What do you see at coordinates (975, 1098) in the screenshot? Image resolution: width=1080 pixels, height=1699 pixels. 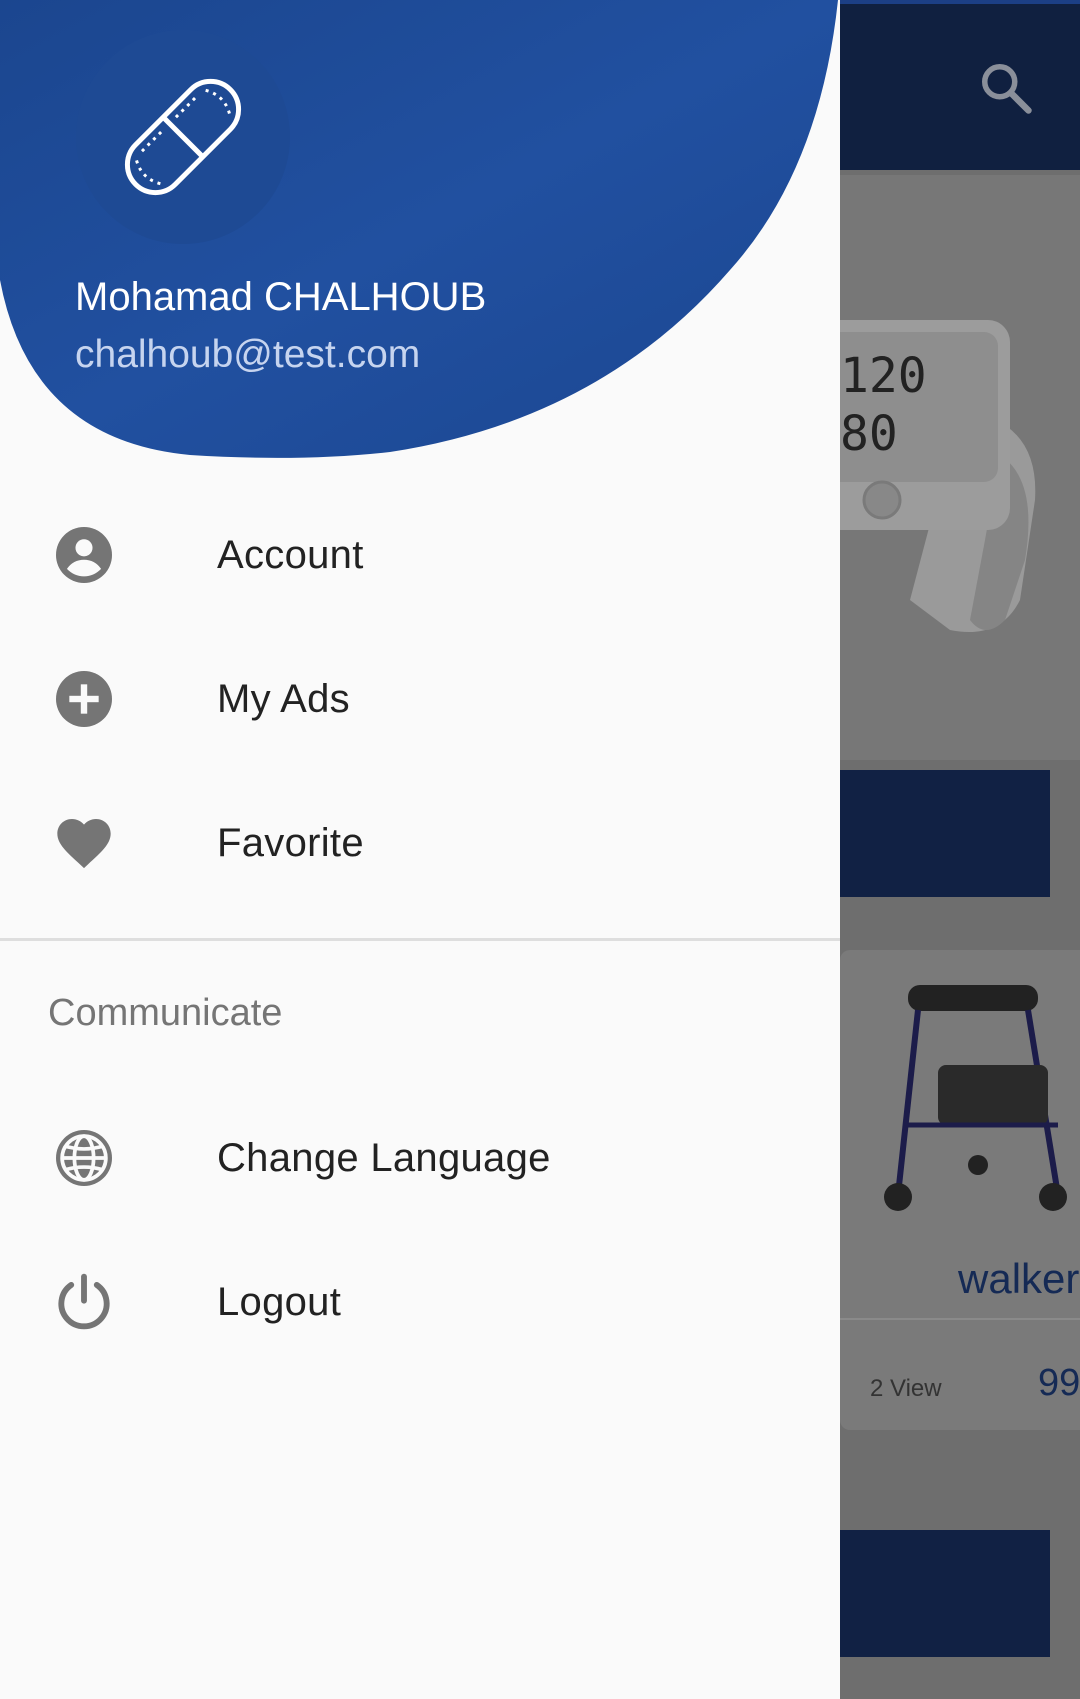 I see `walker-image` at bounding box center [975, 1098].